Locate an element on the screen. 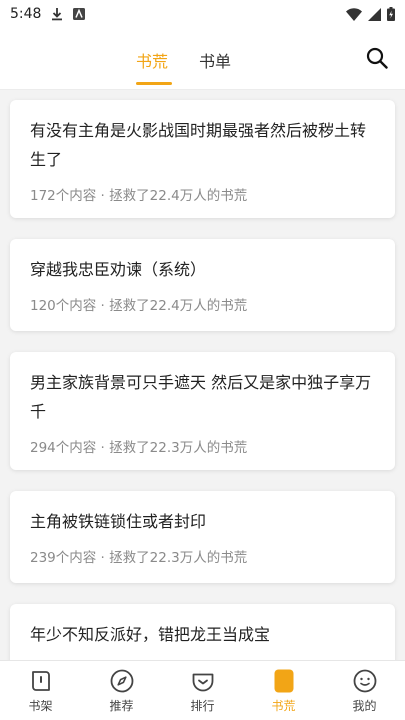  card-meta: 294个内容 · 拯救了22.3万人的书荒 is located at coordinates (139, 448).